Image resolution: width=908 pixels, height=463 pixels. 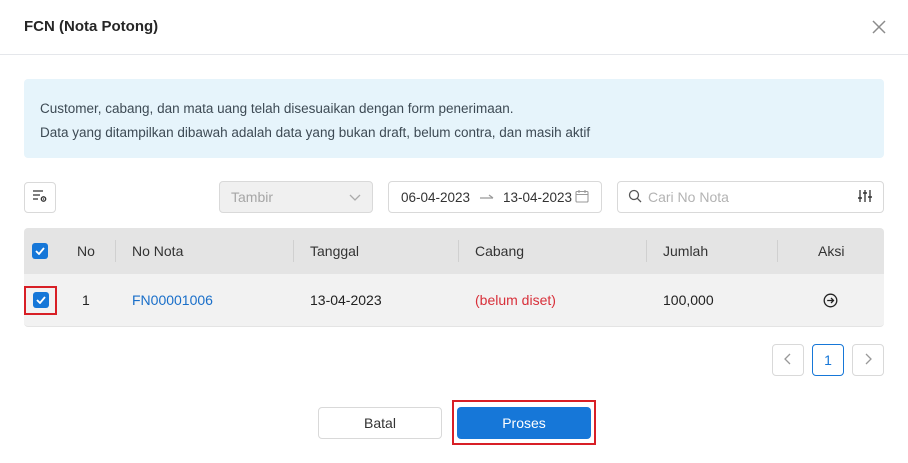 I want to click on column-settings-icon, so click(x=40, y=197).